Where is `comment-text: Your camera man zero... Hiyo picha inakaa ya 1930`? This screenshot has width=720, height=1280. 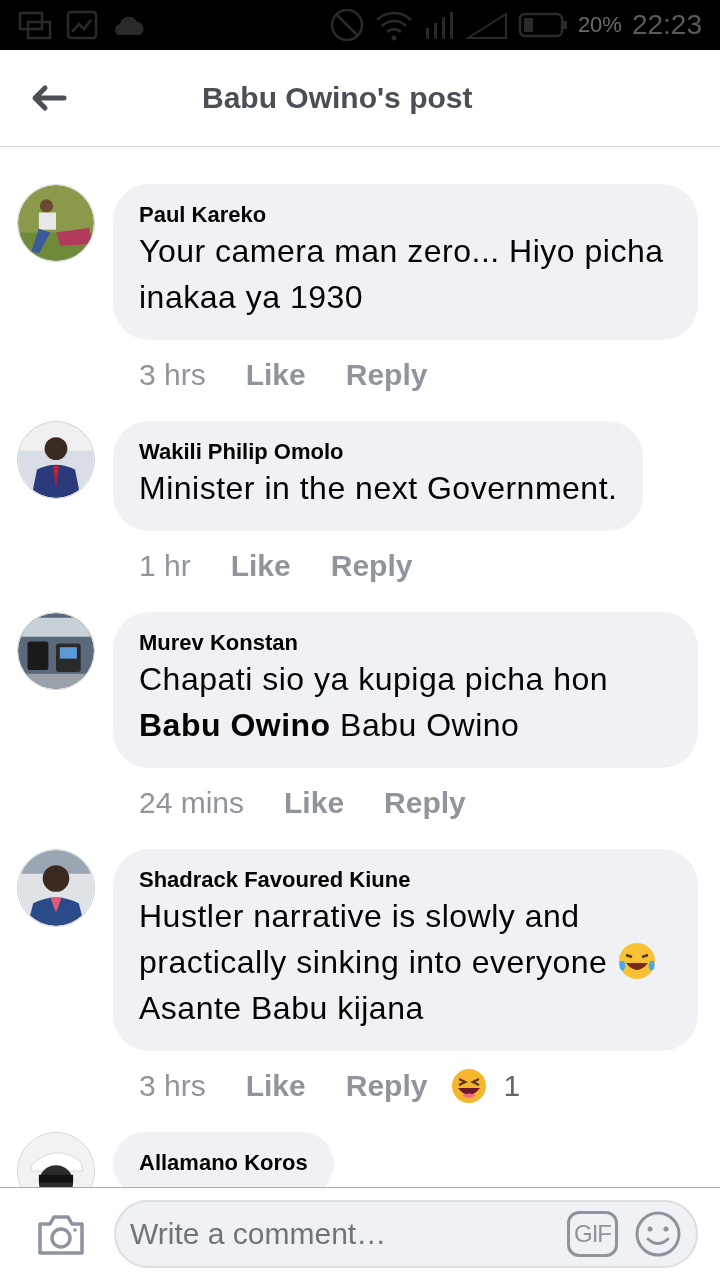
comment-text: Your camera man zero... Hiyo picha inakaa ya 1930 is located at coordinates (402, 274).